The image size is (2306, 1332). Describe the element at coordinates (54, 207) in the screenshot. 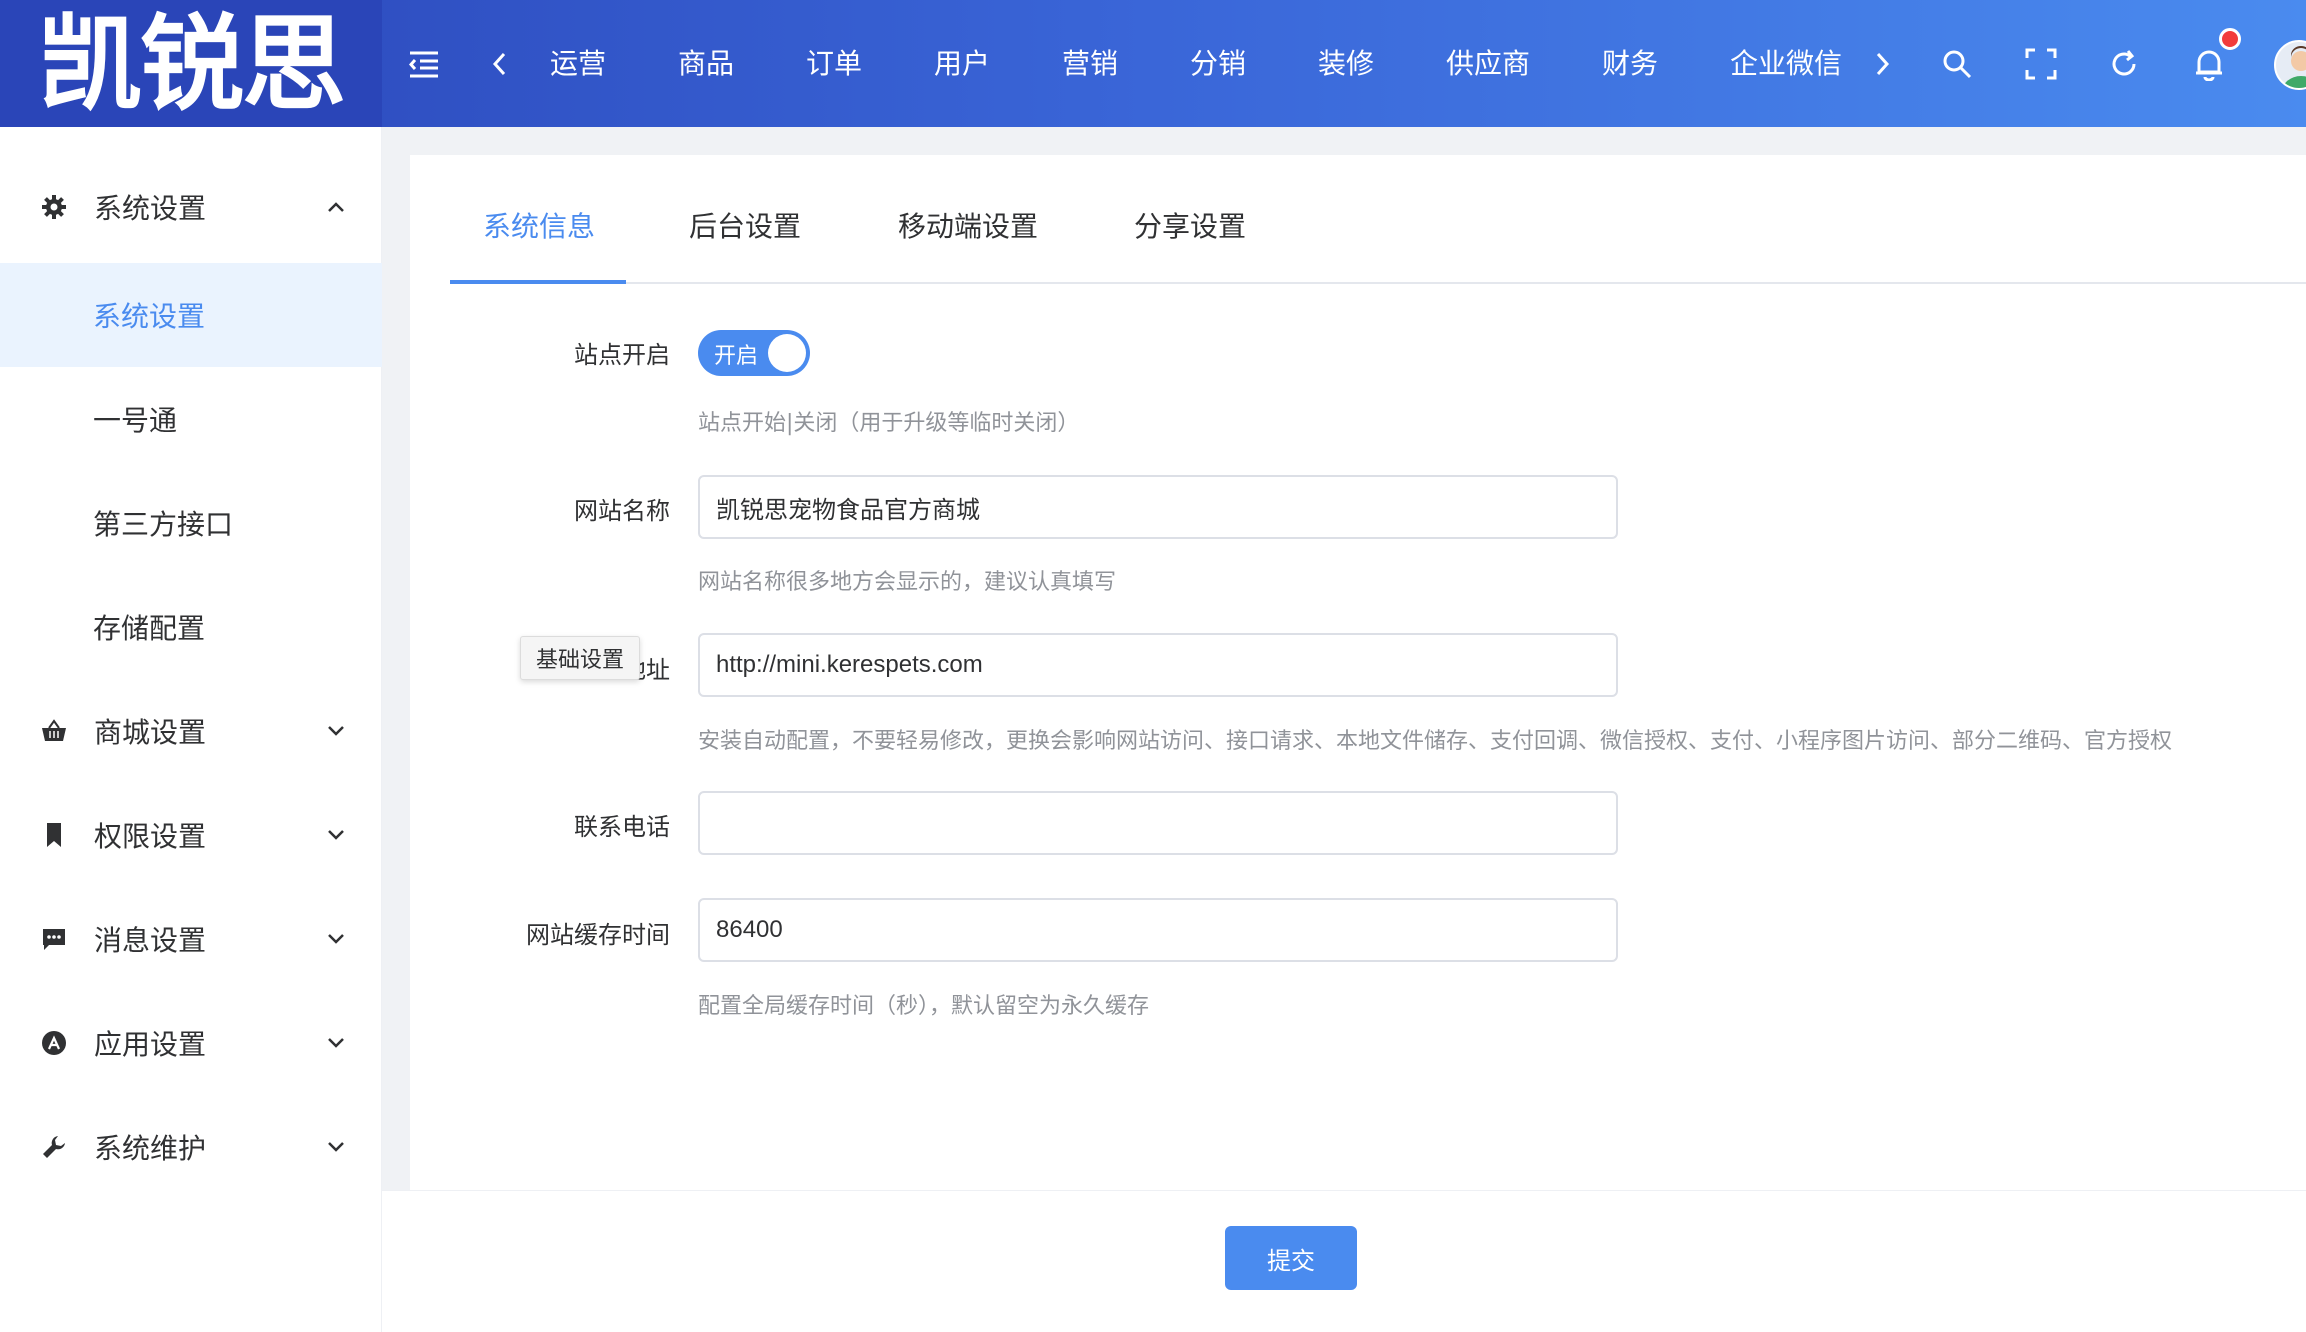

I see `gear-icon` at that location.